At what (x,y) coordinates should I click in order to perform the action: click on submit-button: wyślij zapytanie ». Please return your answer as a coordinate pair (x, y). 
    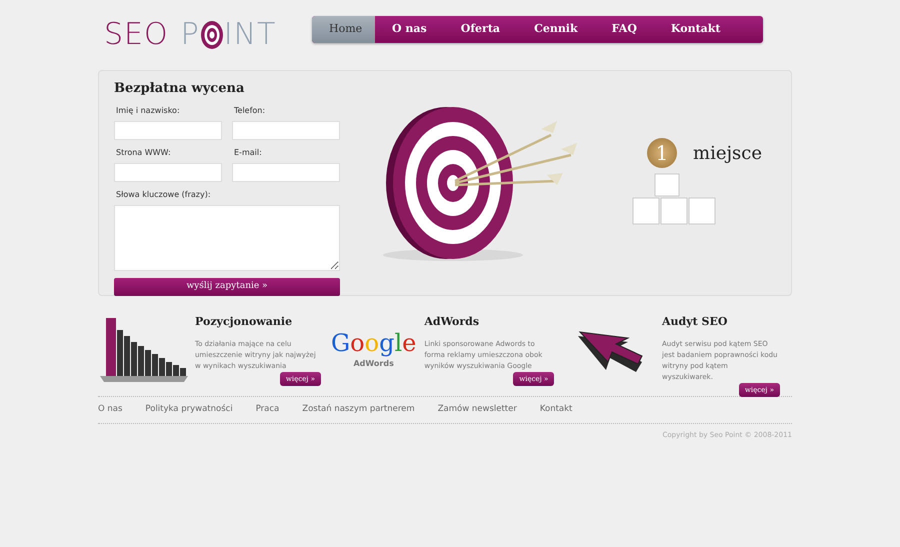
    Looking at the image, I should click on (227, 287).